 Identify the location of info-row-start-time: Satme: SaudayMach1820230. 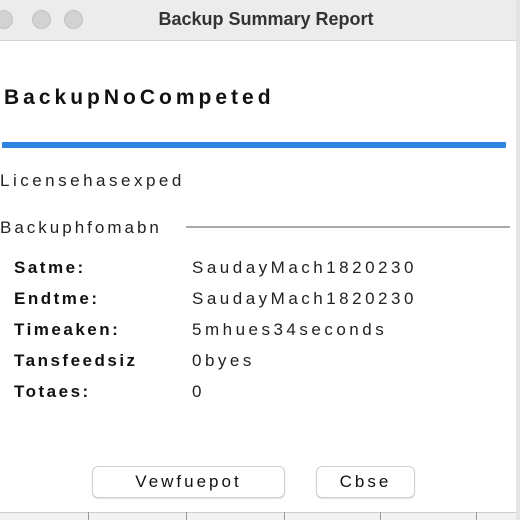
(264, 270).